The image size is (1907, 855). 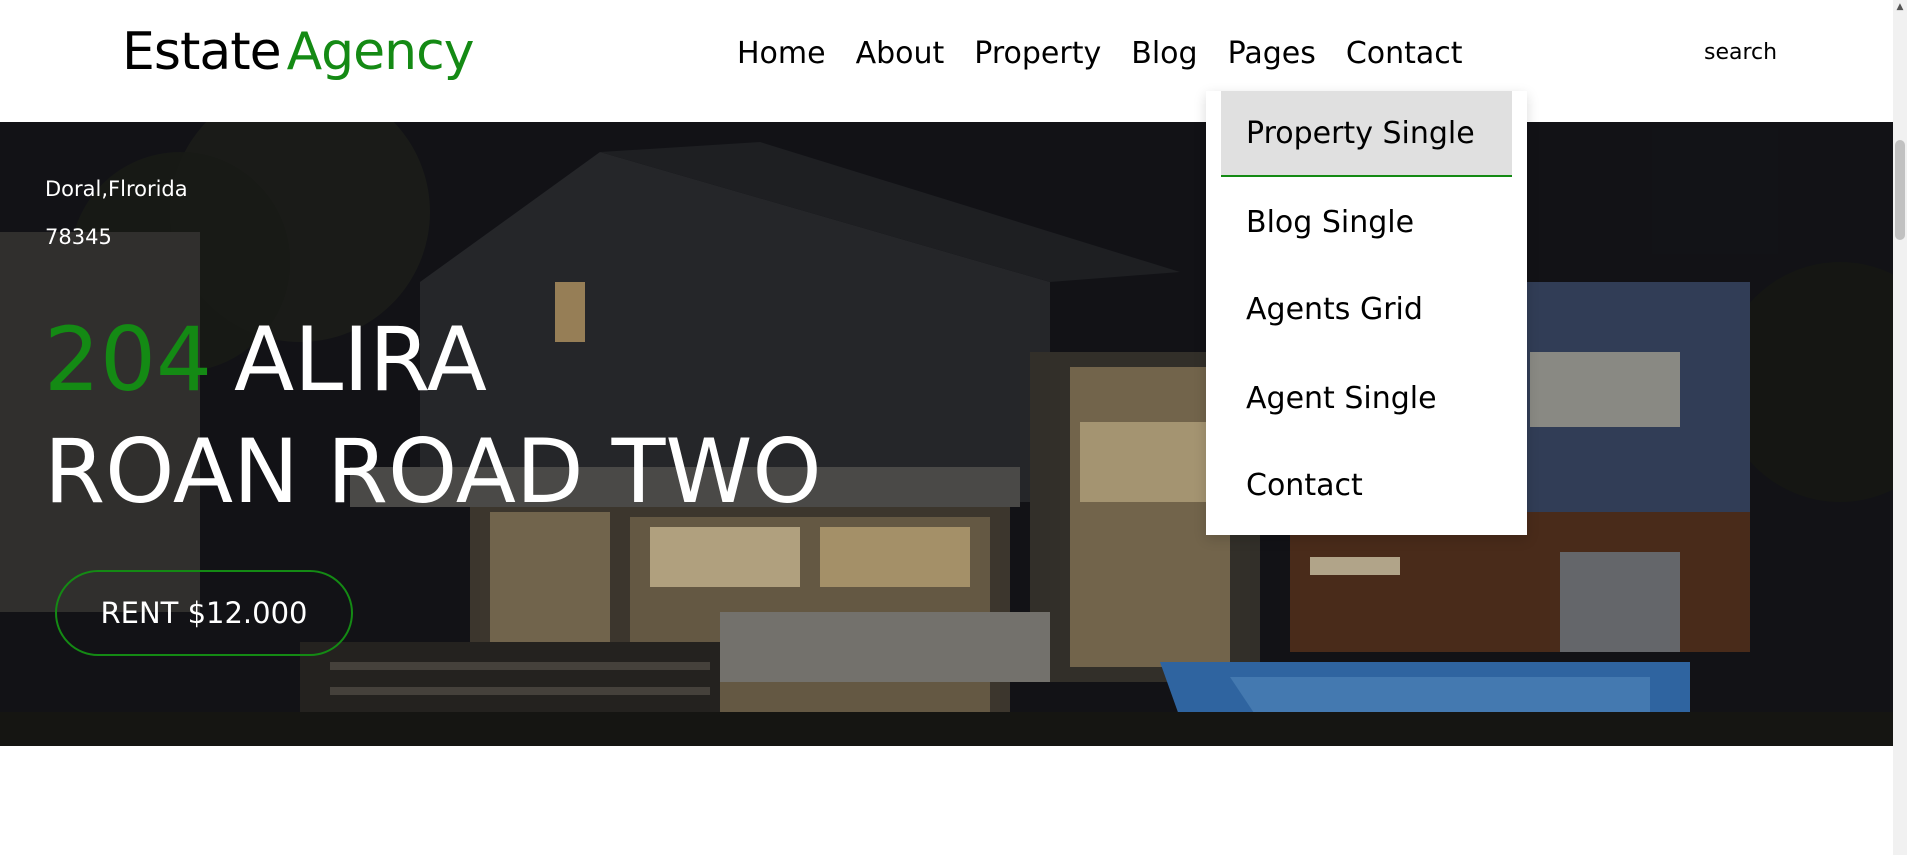 I want to click on address-zip: 78345, so click(x=78, y=237).